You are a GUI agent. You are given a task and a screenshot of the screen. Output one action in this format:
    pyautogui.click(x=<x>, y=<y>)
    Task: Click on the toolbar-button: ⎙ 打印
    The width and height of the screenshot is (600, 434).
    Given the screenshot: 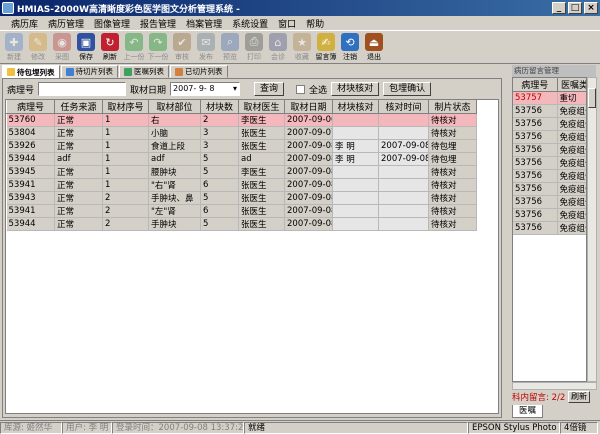 What is the action you would take?
    pyautogui.click(x=254, y=47)
    